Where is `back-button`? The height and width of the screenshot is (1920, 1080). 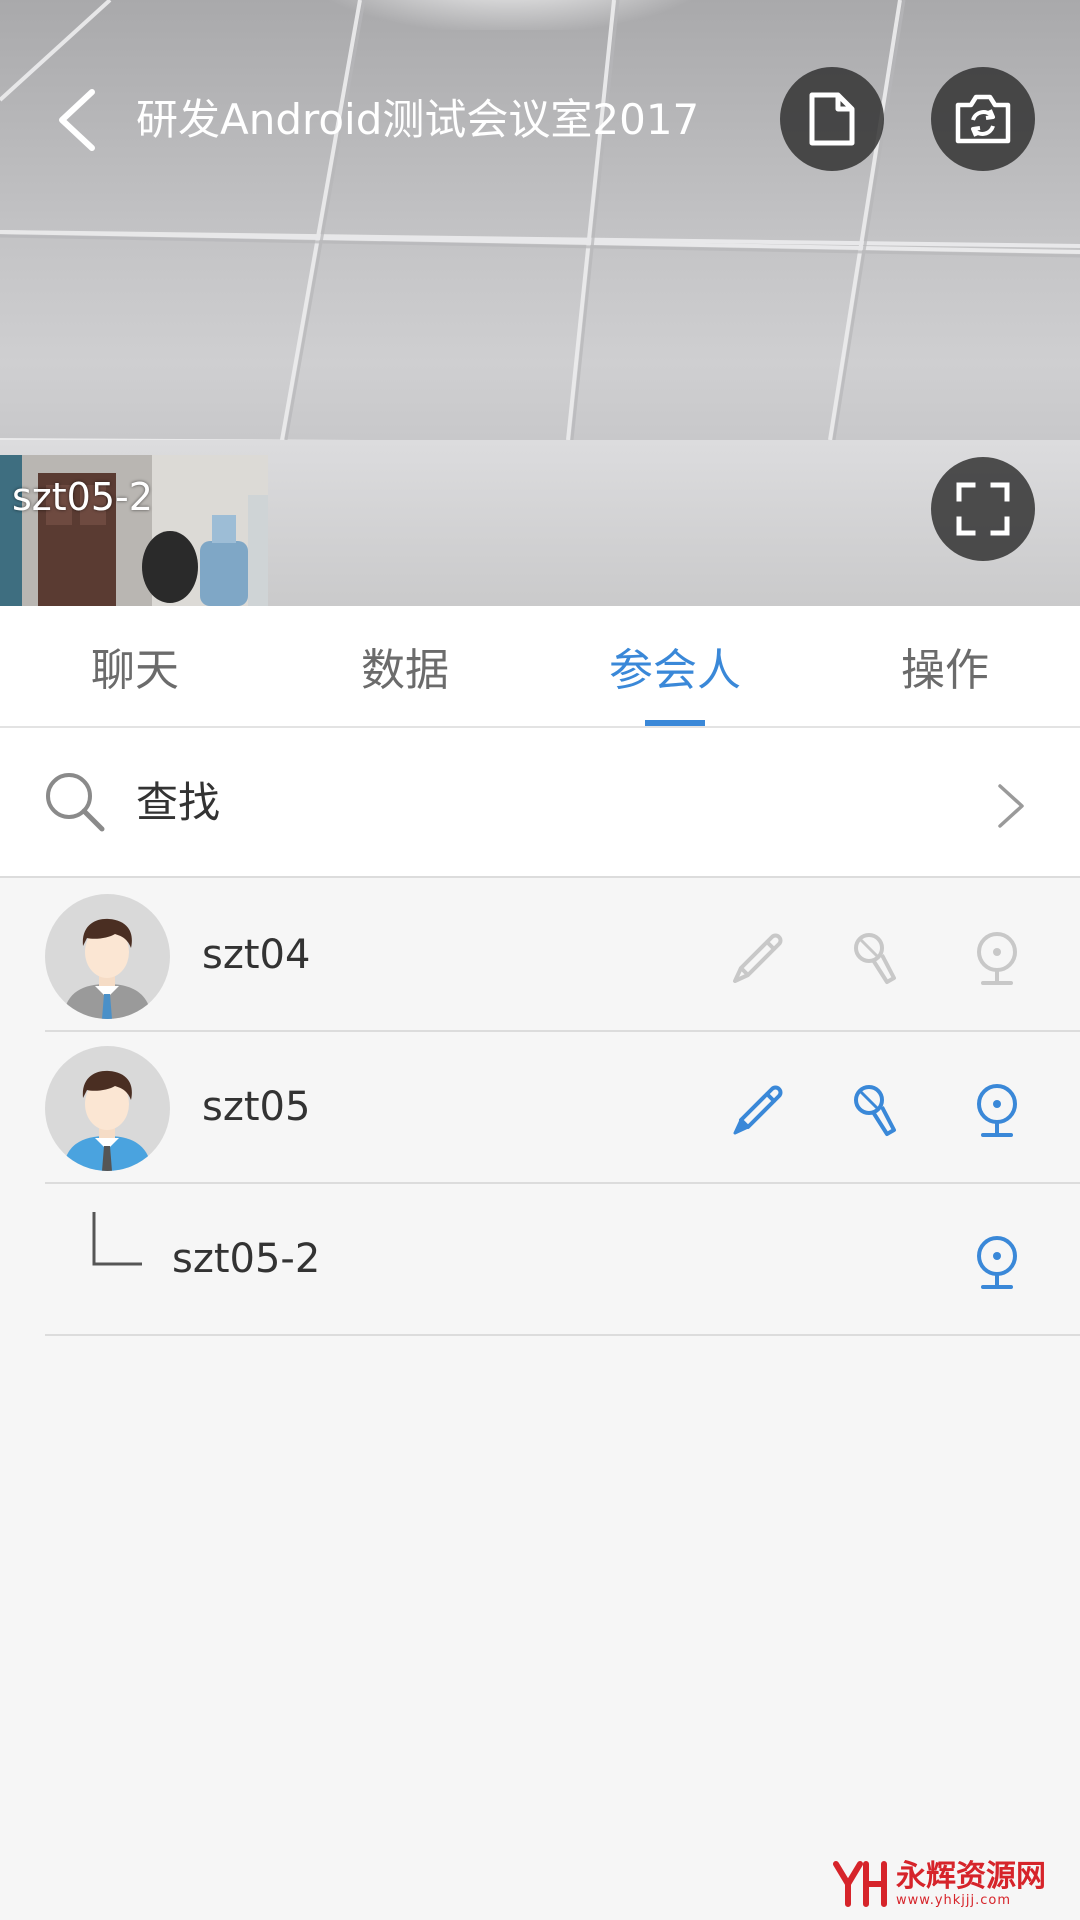 back-button is located at coordinates (76, 120).